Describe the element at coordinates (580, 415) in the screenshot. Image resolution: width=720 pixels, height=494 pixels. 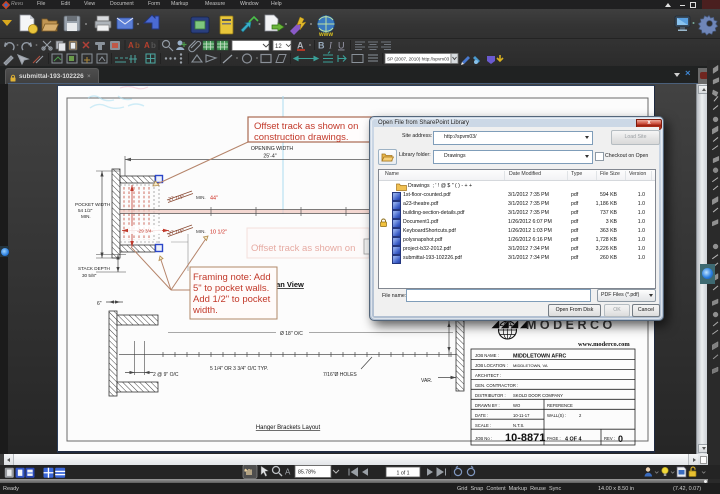
I see `svg-text: 2` at that location.